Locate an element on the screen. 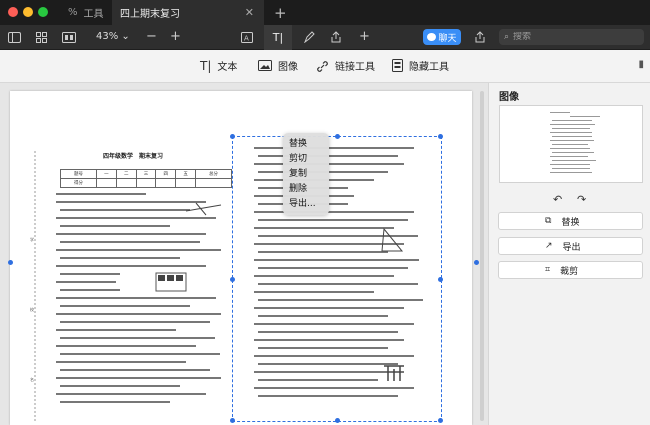 The width and height of the screenshot is (650, 425). svg-text: 名 is located at coordinates (32, 379).